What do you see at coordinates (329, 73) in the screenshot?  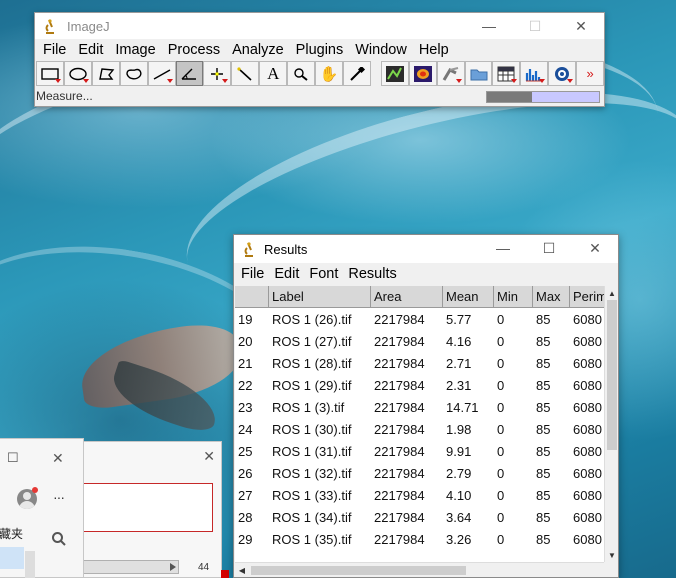 I see `hand-tool-icon: ✋` at bounding box center [329, 73].